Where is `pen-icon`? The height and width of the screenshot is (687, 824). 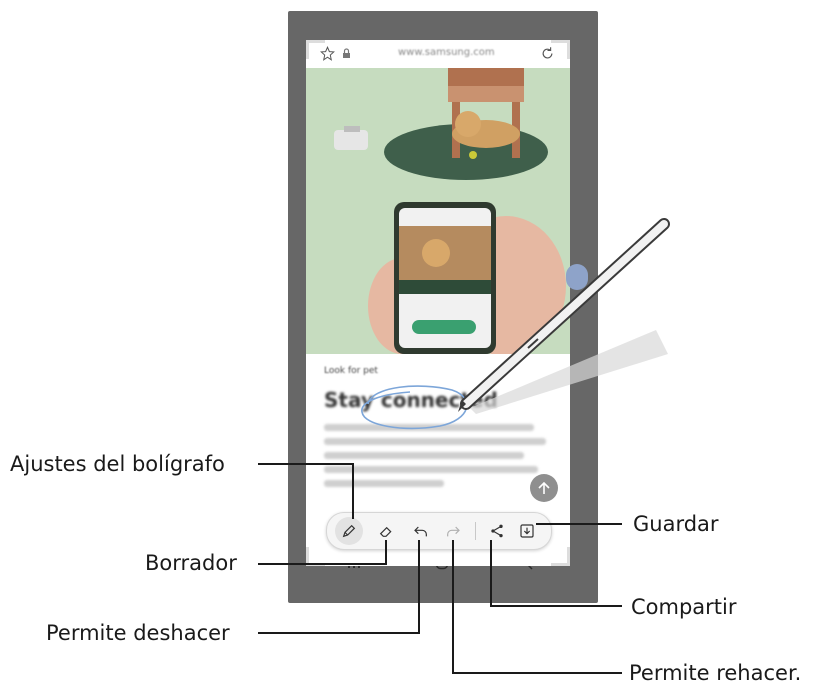 pen-icon is located at coordinates (349, 531).